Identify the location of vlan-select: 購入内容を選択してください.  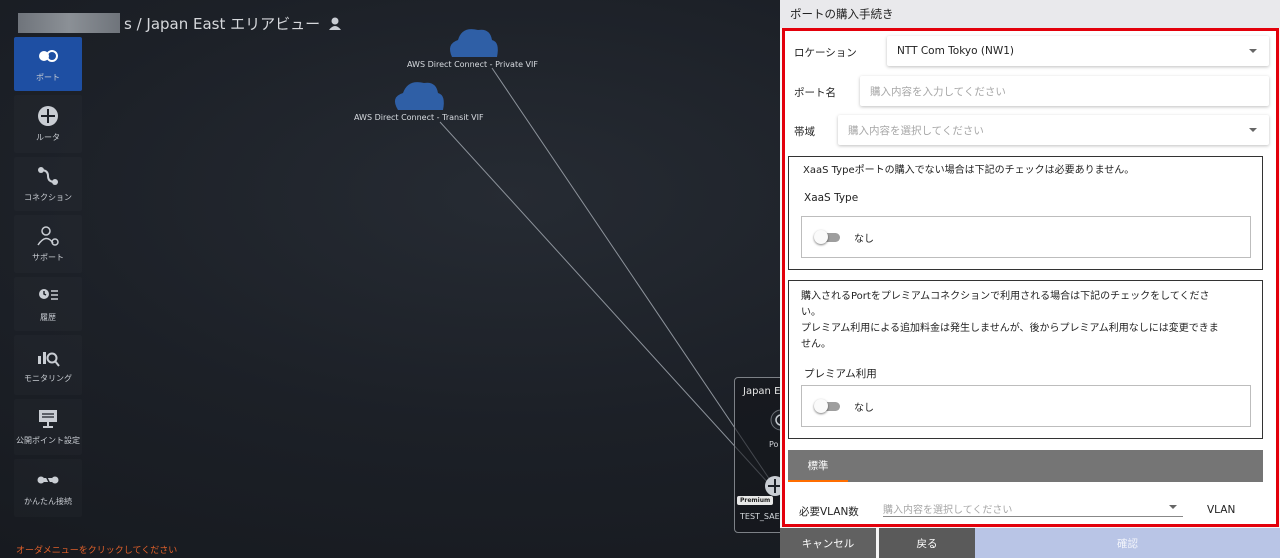
(1033, 507).